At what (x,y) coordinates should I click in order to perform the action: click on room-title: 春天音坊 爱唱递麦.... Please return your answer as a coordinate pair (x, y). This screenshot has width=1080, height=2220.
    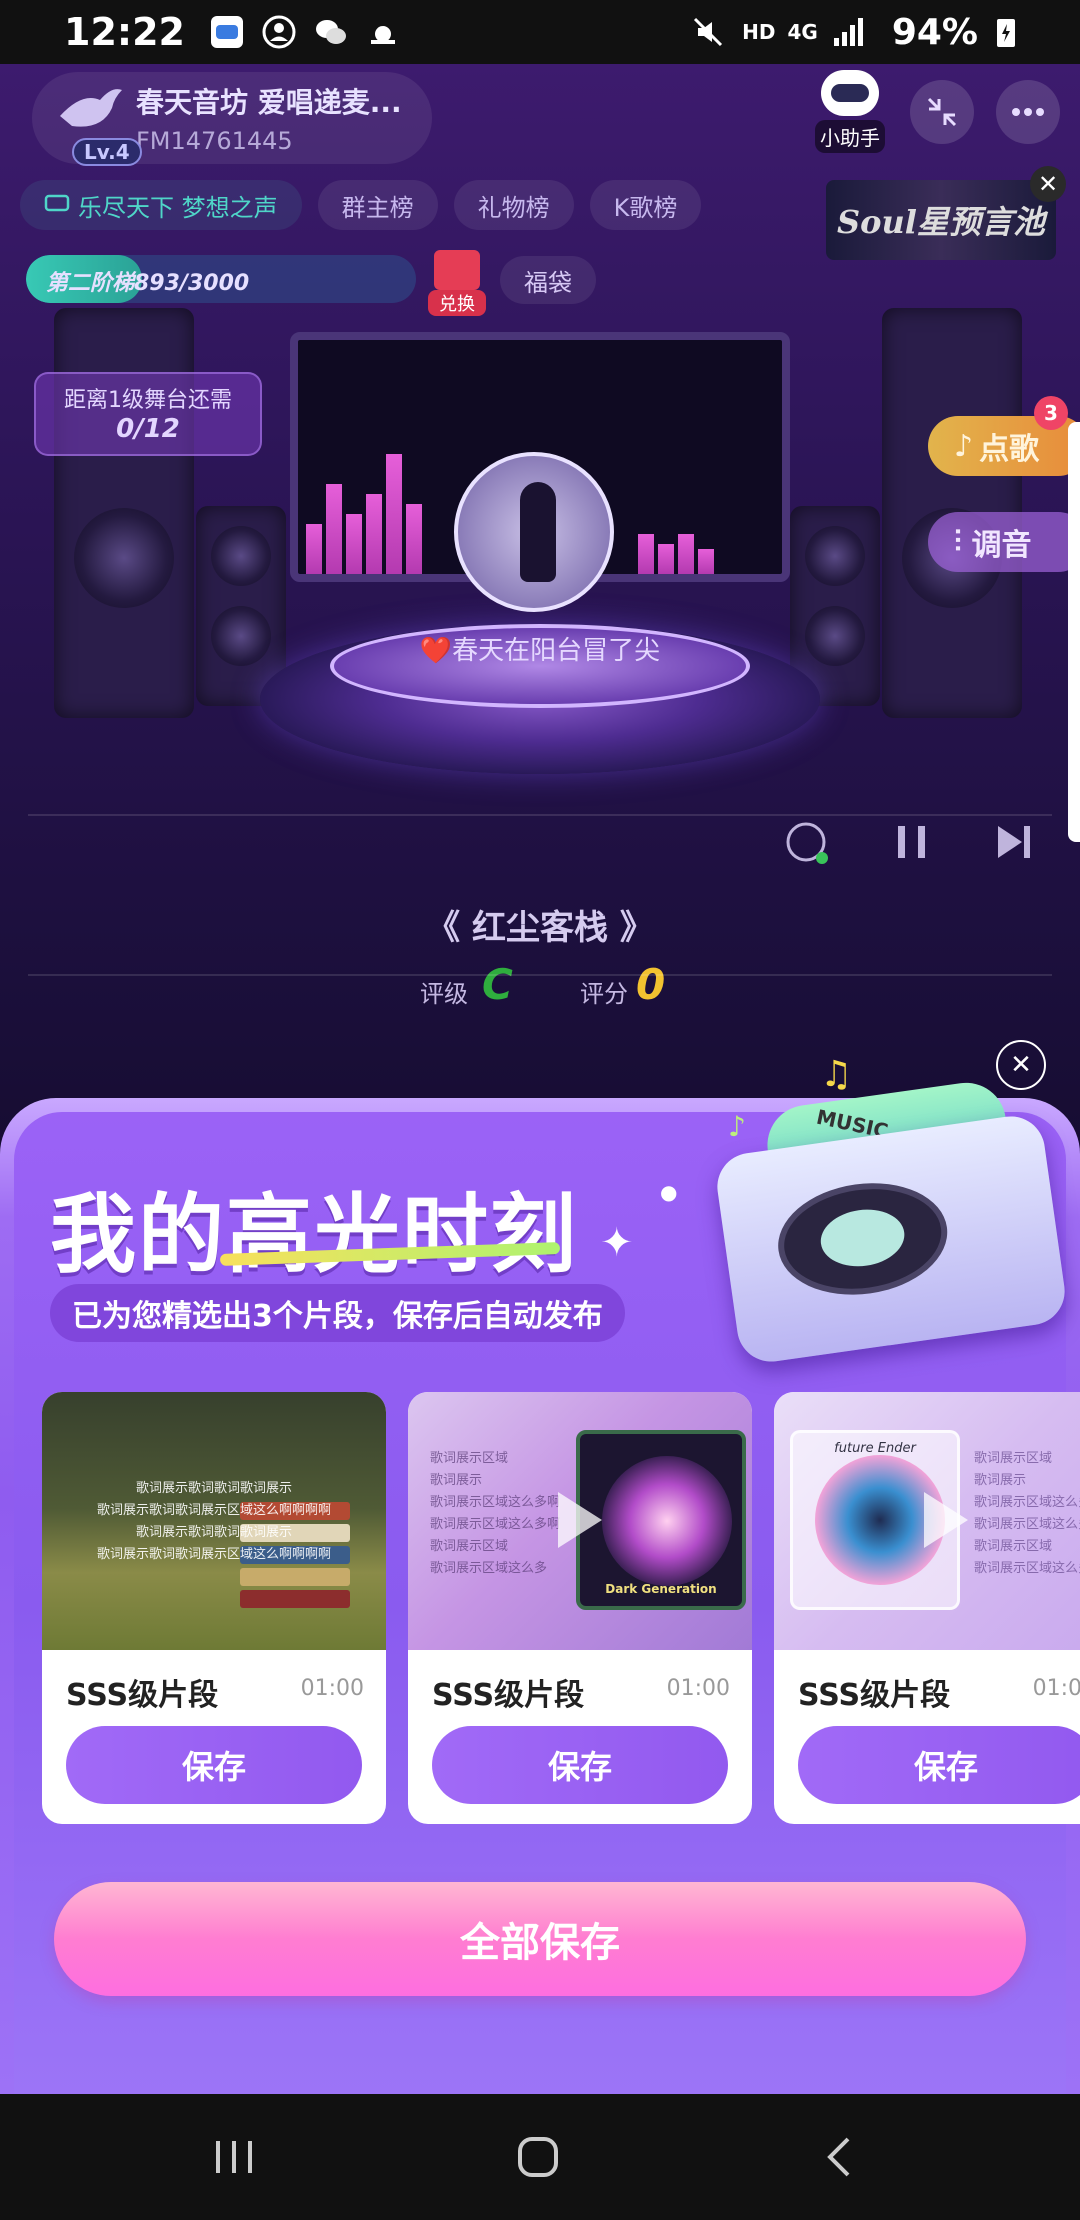
    Looking at the image, I should click on (269, 102).